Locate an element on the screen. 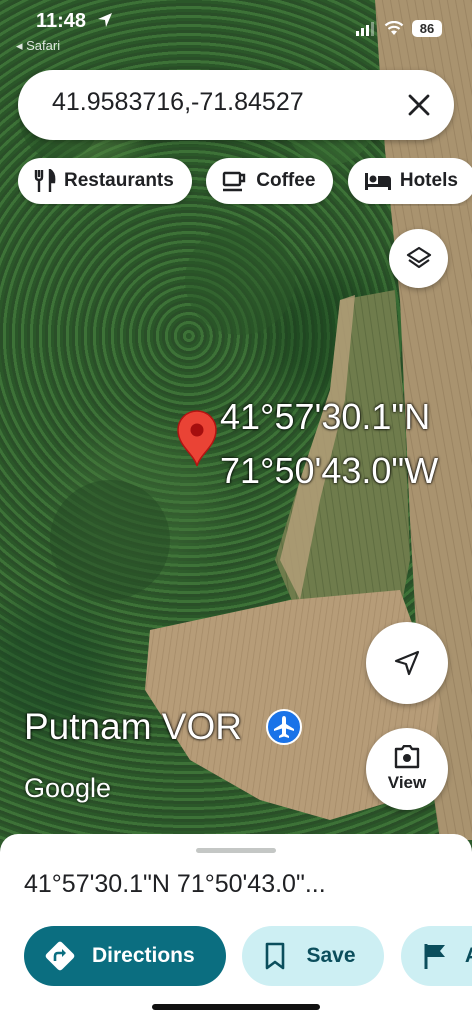 This screenshot has height=1024, width=472. map-layers-button is located at coordinates (418, 258).